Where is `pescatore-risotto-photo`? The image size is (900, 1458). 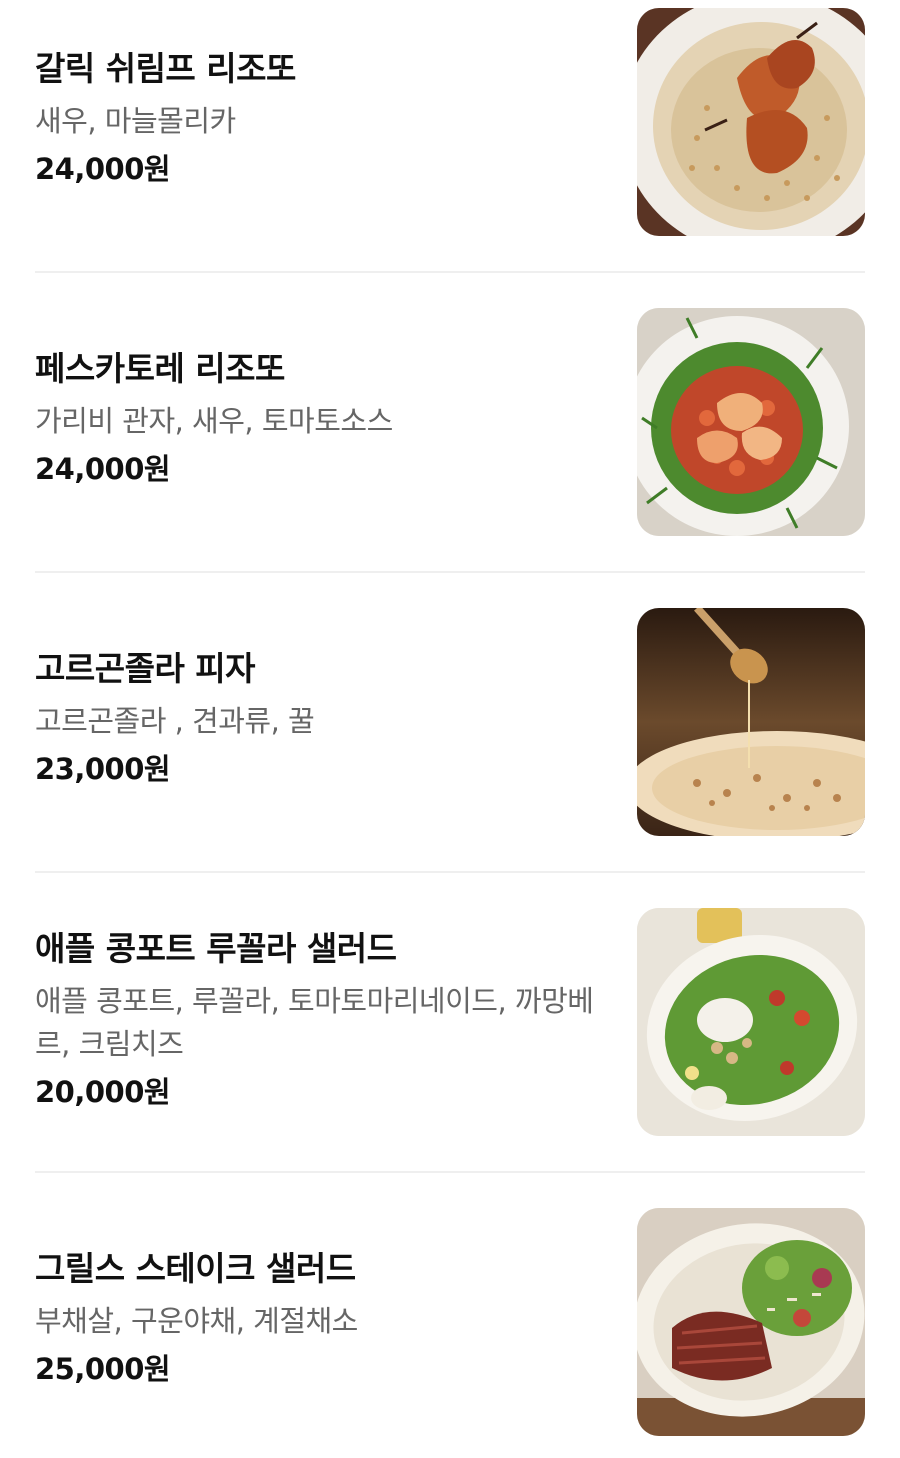
pescatore-risotto-photo is located at coordinates (751, 422).